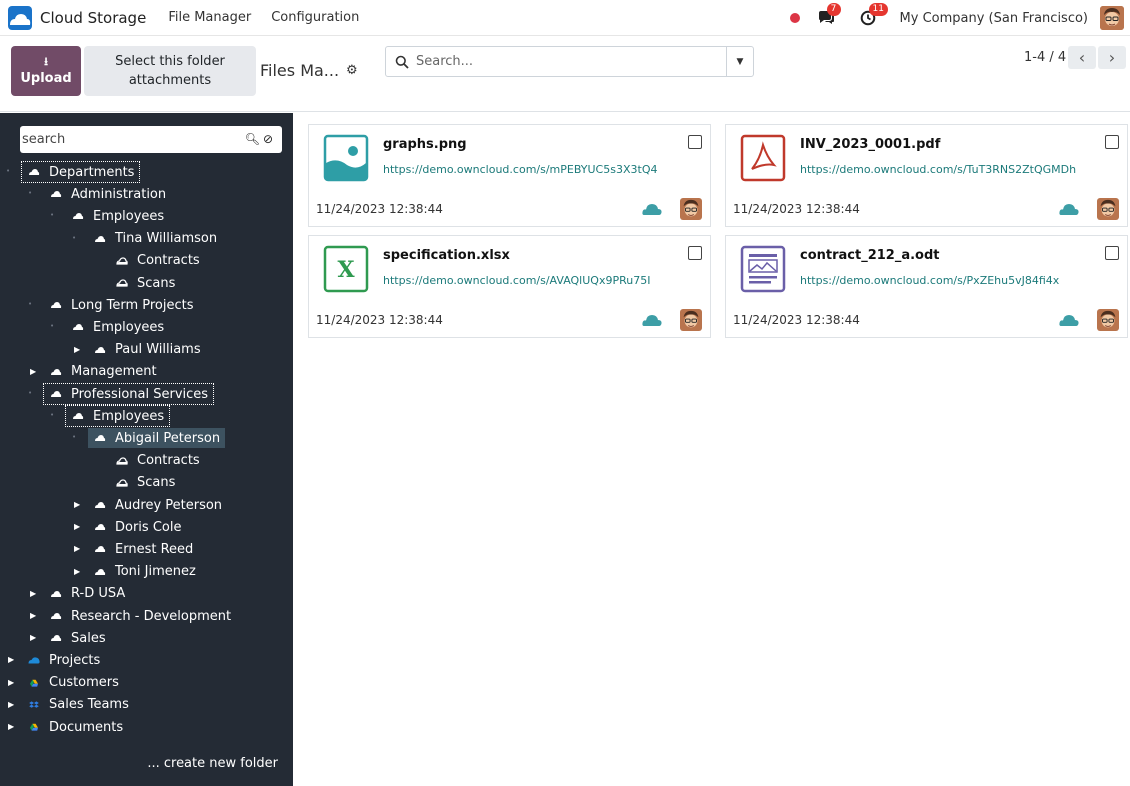 This screenshot has width=1130, height=786. Describe the element at coordinates (37, 660) in the screenshot. I see `onedrive-icon` at that location.